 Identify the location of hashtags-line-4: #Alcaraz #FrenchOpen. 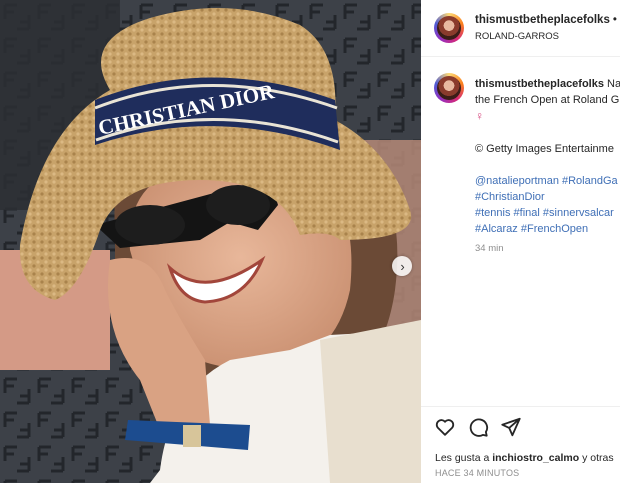
(547, 229).